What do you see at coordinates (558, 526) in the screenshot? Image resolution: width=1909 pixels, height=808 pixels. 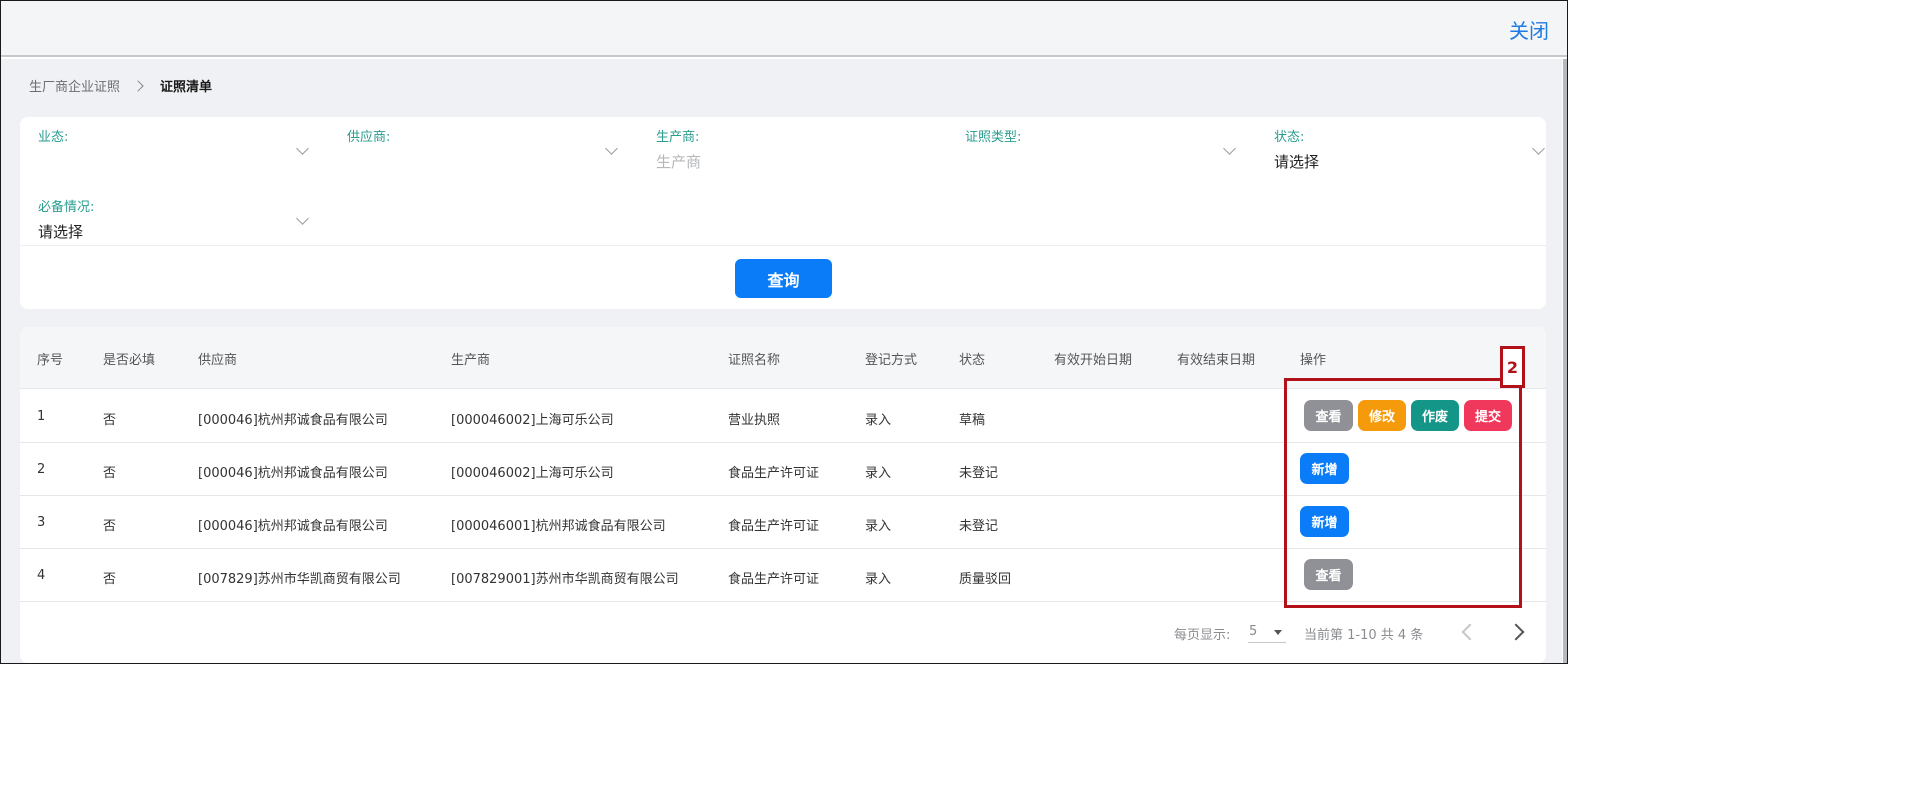 I see `cell-manufacturer: [000046001]杭州邦诚食品有限公司` at bounding box center [558, 526].